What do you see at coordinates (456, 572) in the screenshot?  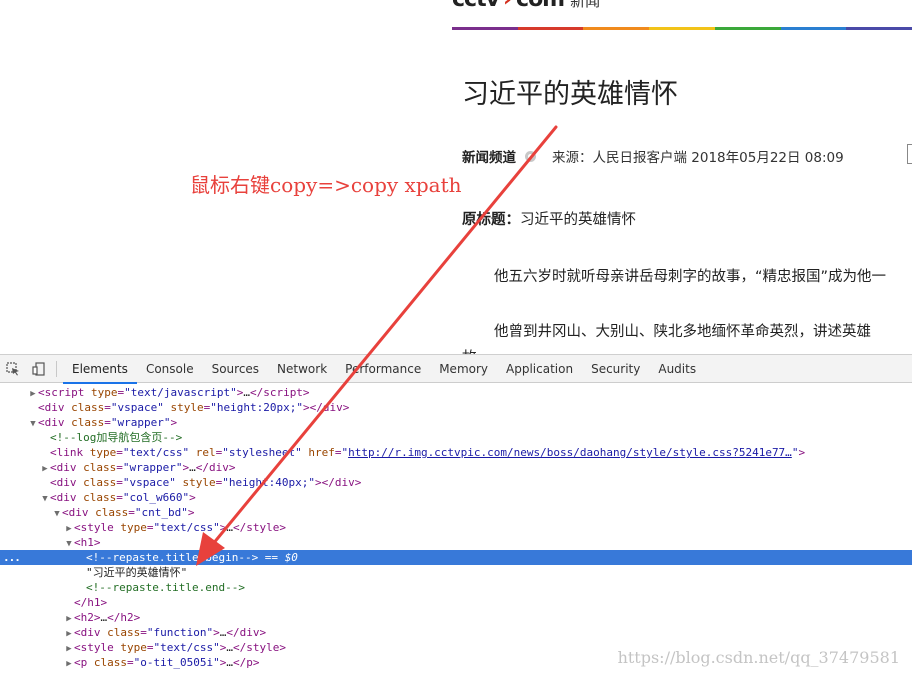 I see `dom-text-node-title: "习近平的英雄情怀"` at bounding box center [456, 572].